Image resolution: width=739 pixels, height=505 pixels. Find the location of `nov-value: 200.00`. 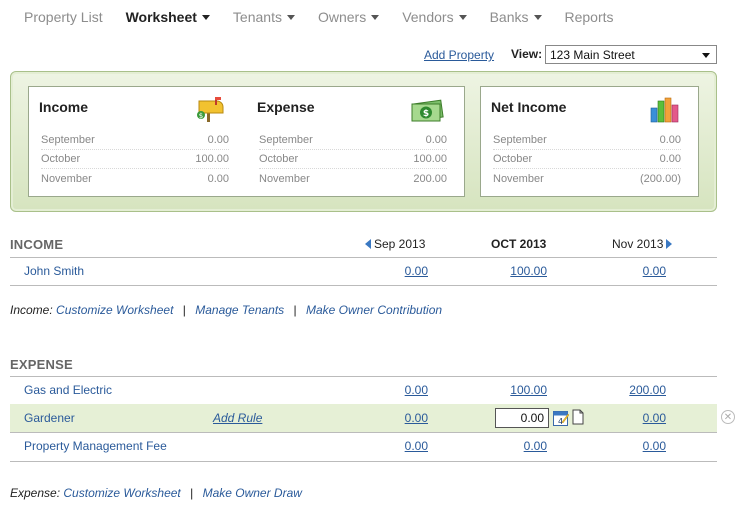

nov-value: 200.00 is located at coordinates (647, 390).